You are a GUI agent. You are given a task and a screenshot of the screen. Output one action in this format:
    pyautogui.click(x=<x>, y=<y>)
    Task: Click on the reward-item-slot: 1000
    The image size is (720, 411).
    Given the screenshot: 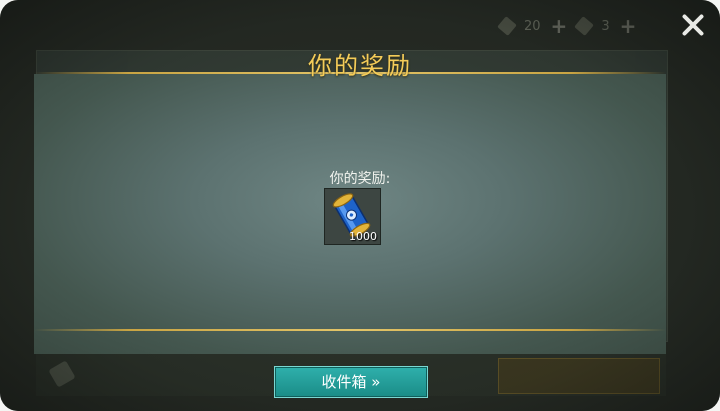 What is the action you would take?
    pyautogui.click(x=352, y=216)
    